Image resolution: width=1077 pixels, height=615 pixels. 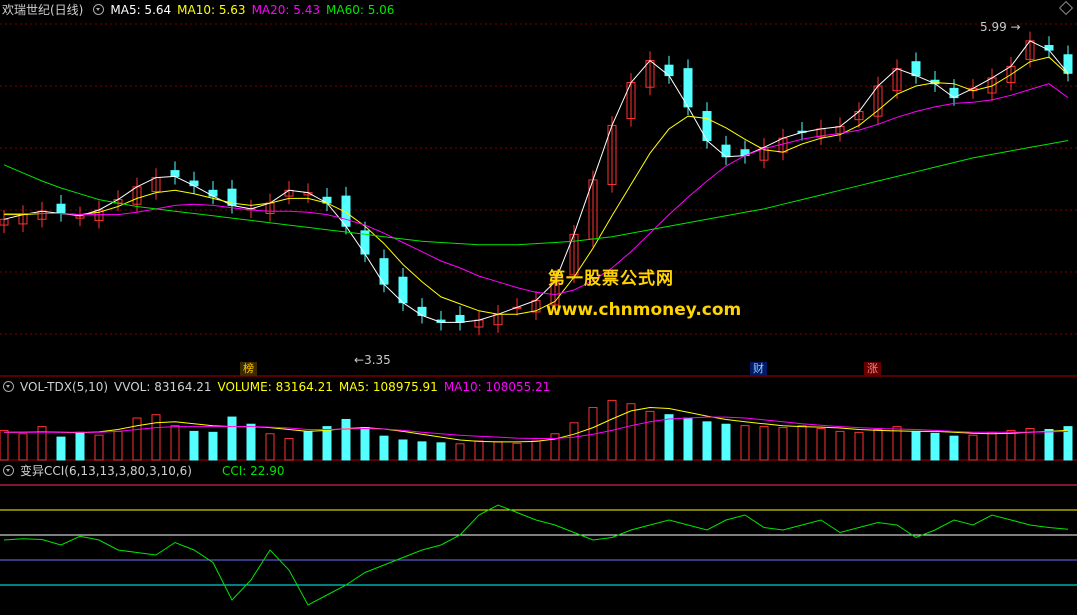 I want to click on stock-name: 欢瑞世纪(日线), so click(x=43, y=10).